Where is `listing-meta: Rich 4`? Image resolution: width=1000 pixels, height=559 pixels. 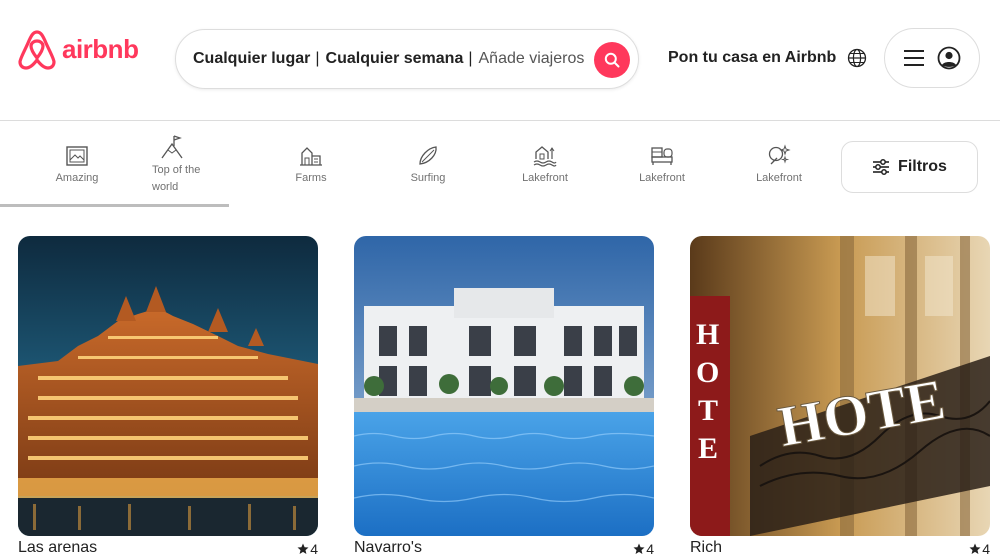
listing-meta: Rich 4 is located at coordinates (840, 549).